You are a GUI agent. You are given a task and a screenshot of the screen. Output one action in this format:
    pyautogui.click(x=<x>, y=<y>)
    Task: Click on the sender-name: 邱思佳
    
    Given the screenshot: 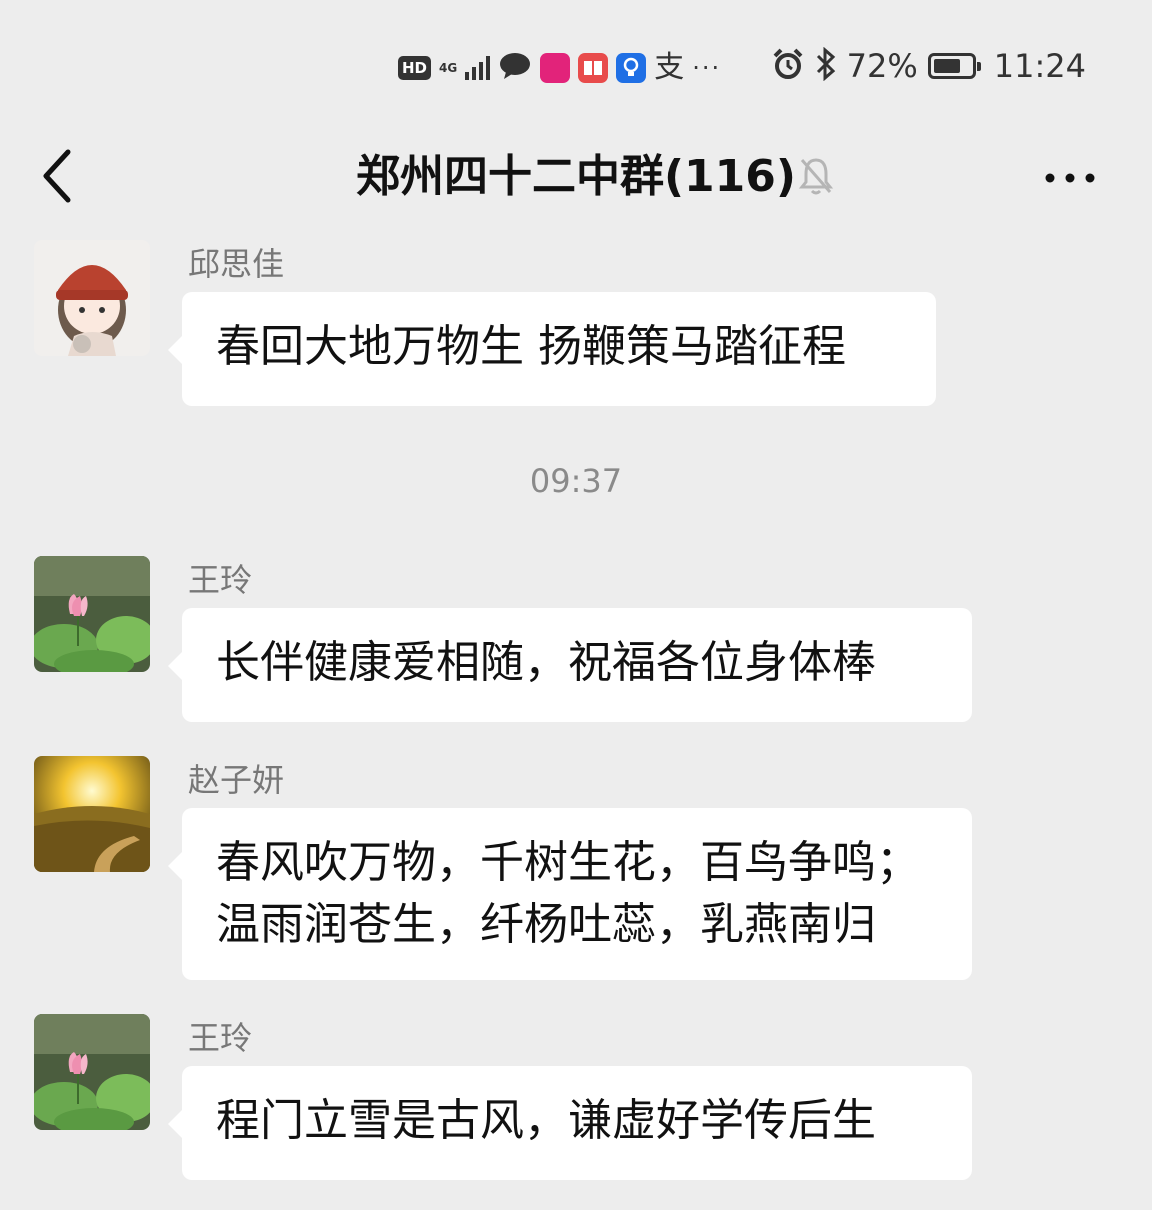 What is the action you would take?
    pyautogui.click(x=236, y=264)
    